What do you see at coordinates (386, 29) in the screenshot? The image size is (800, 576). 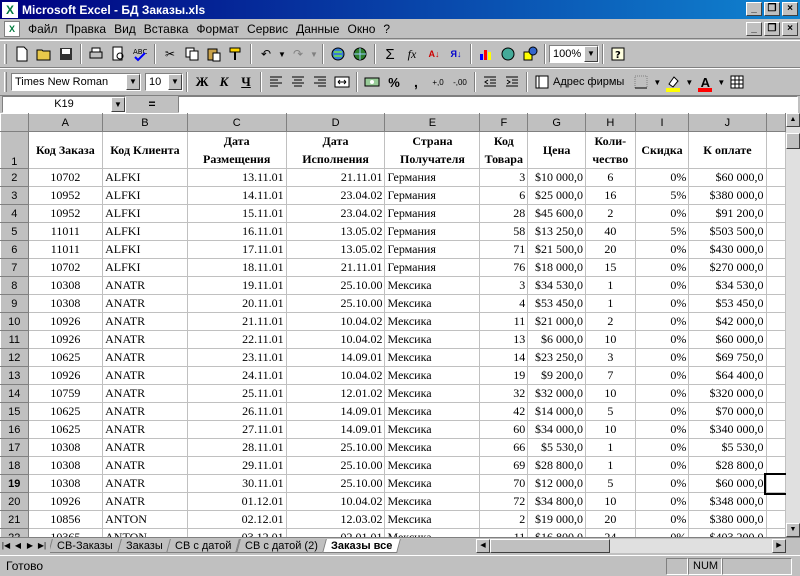 I see `menu-help: ?` at bounding box center [386, 29].